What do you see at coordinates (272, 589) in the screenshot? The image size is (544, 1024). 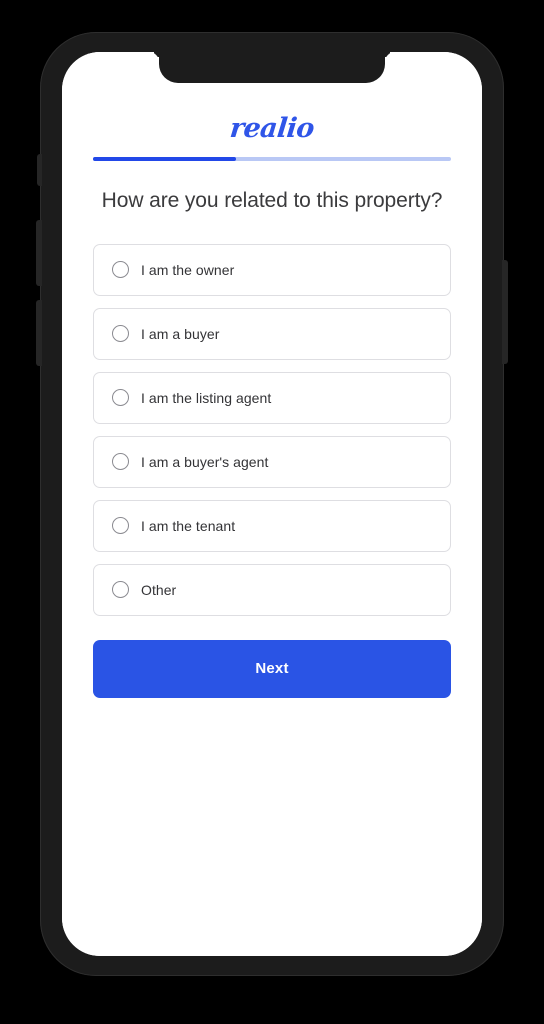 I see `option-other: Other` at bounding box center [272, 589].